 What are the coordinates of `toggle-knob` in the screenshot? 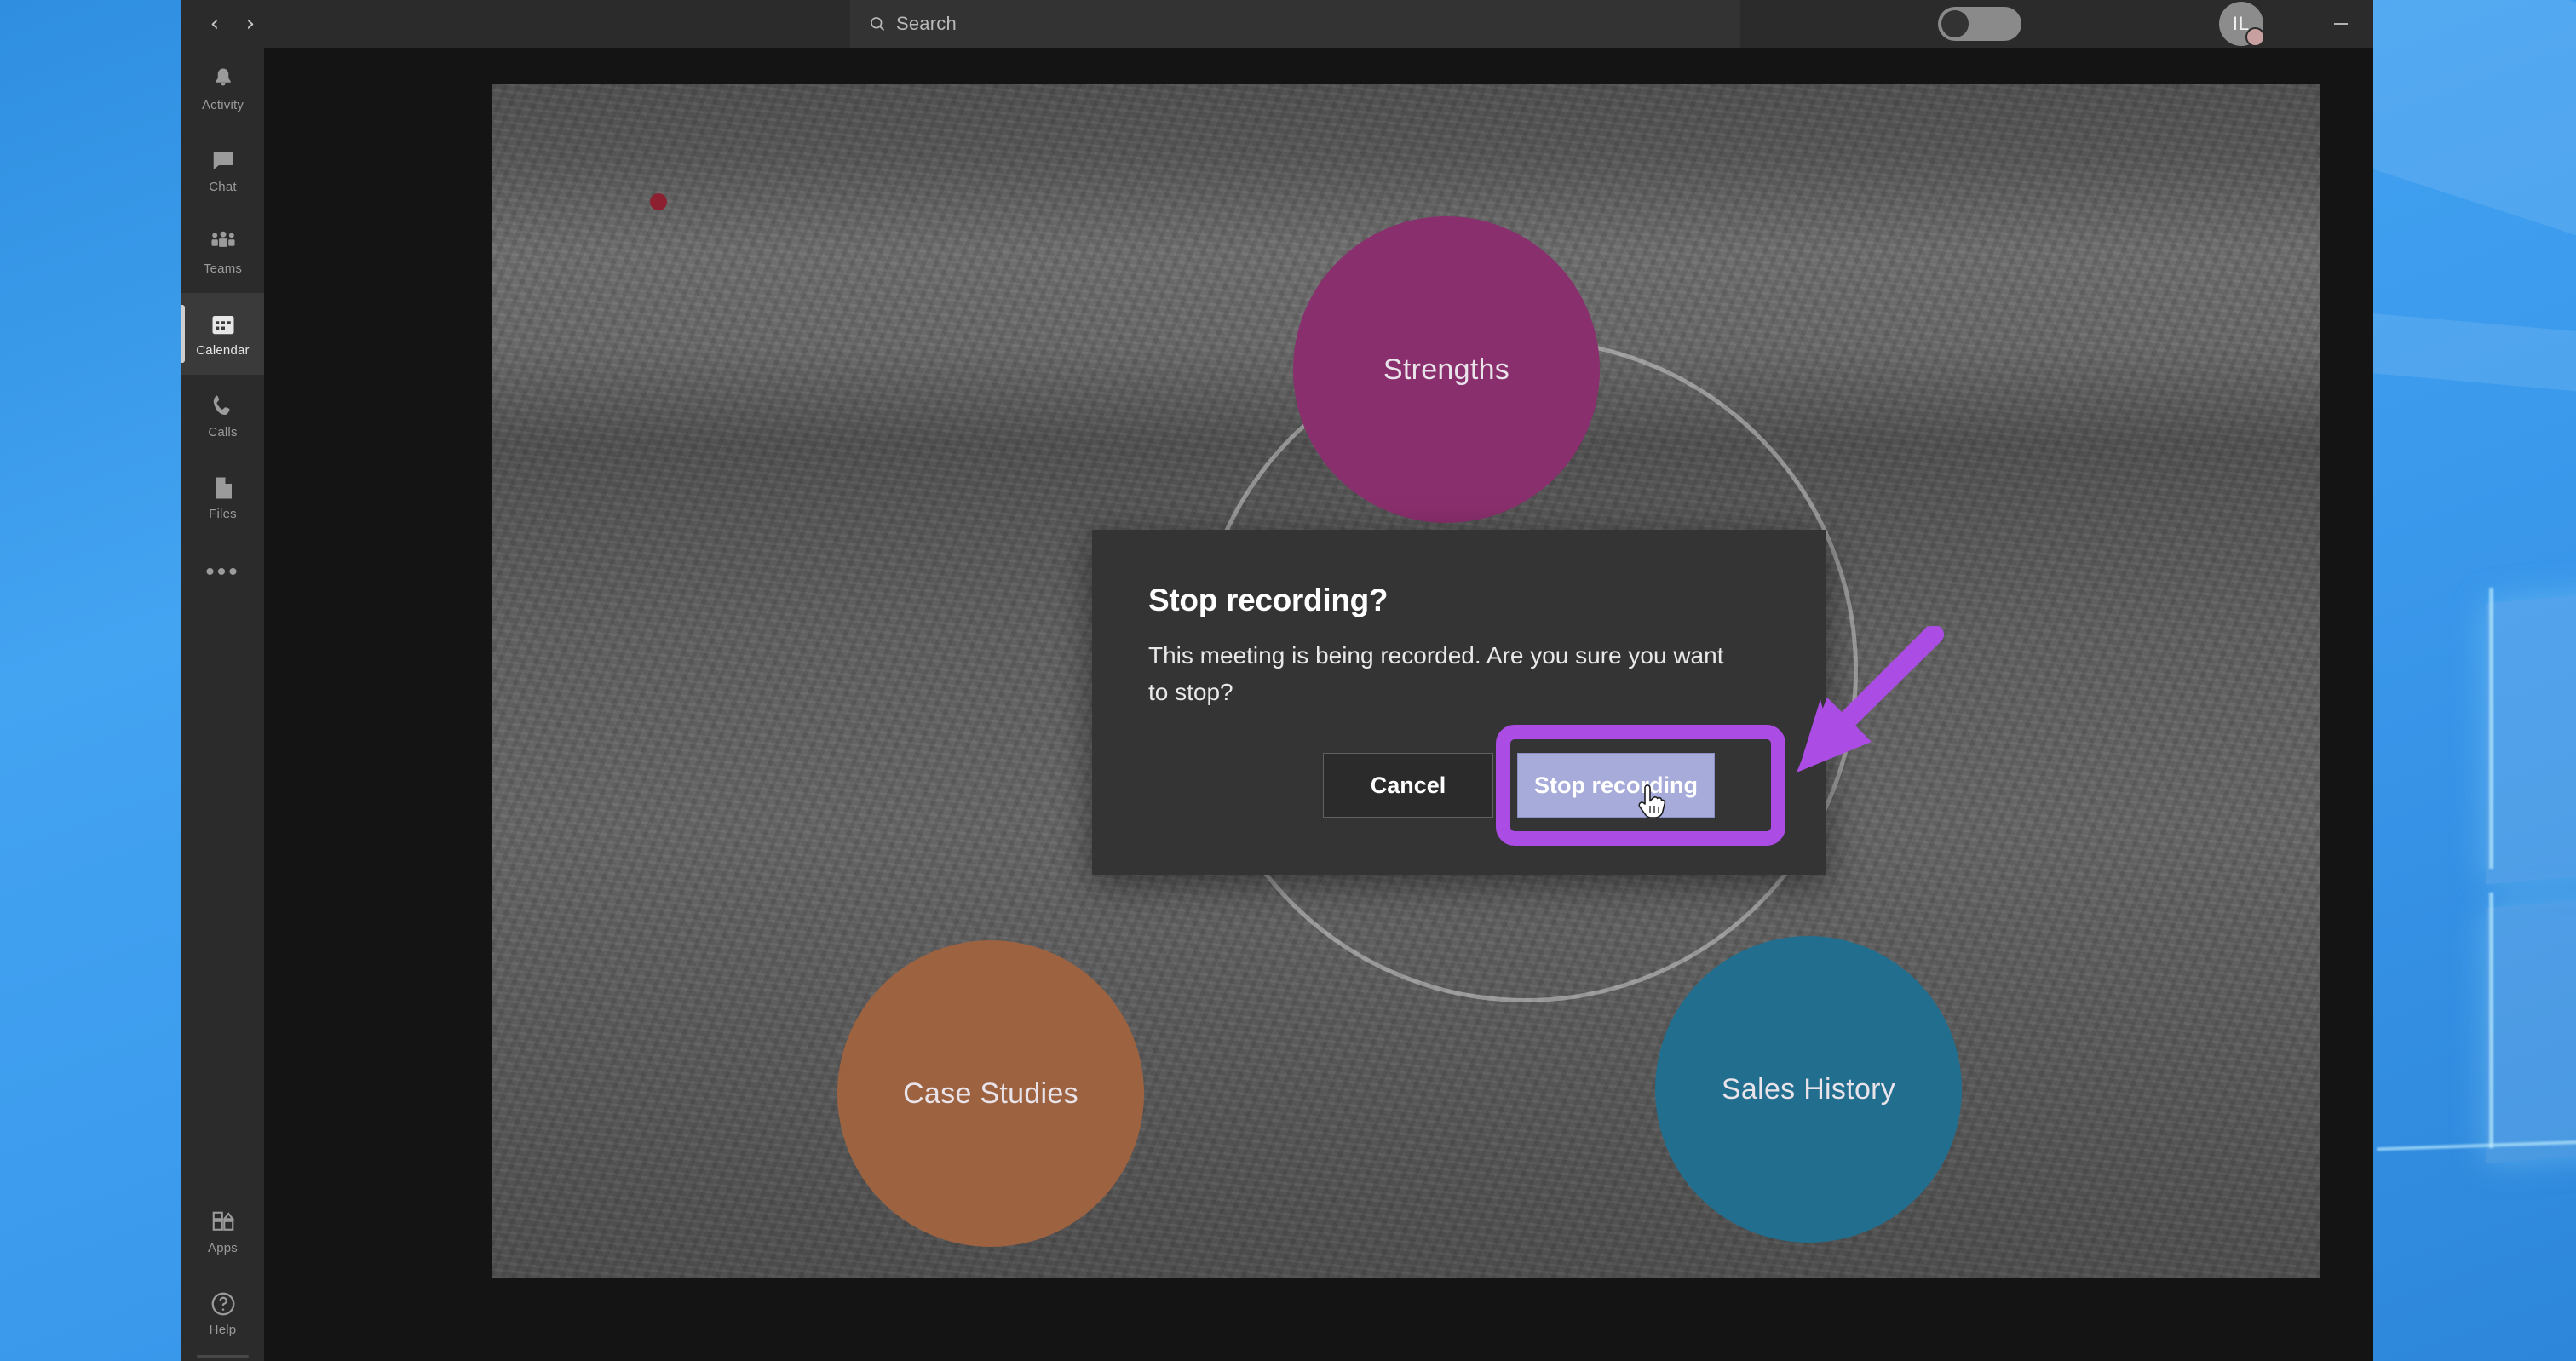 It's located at (1955, 23).